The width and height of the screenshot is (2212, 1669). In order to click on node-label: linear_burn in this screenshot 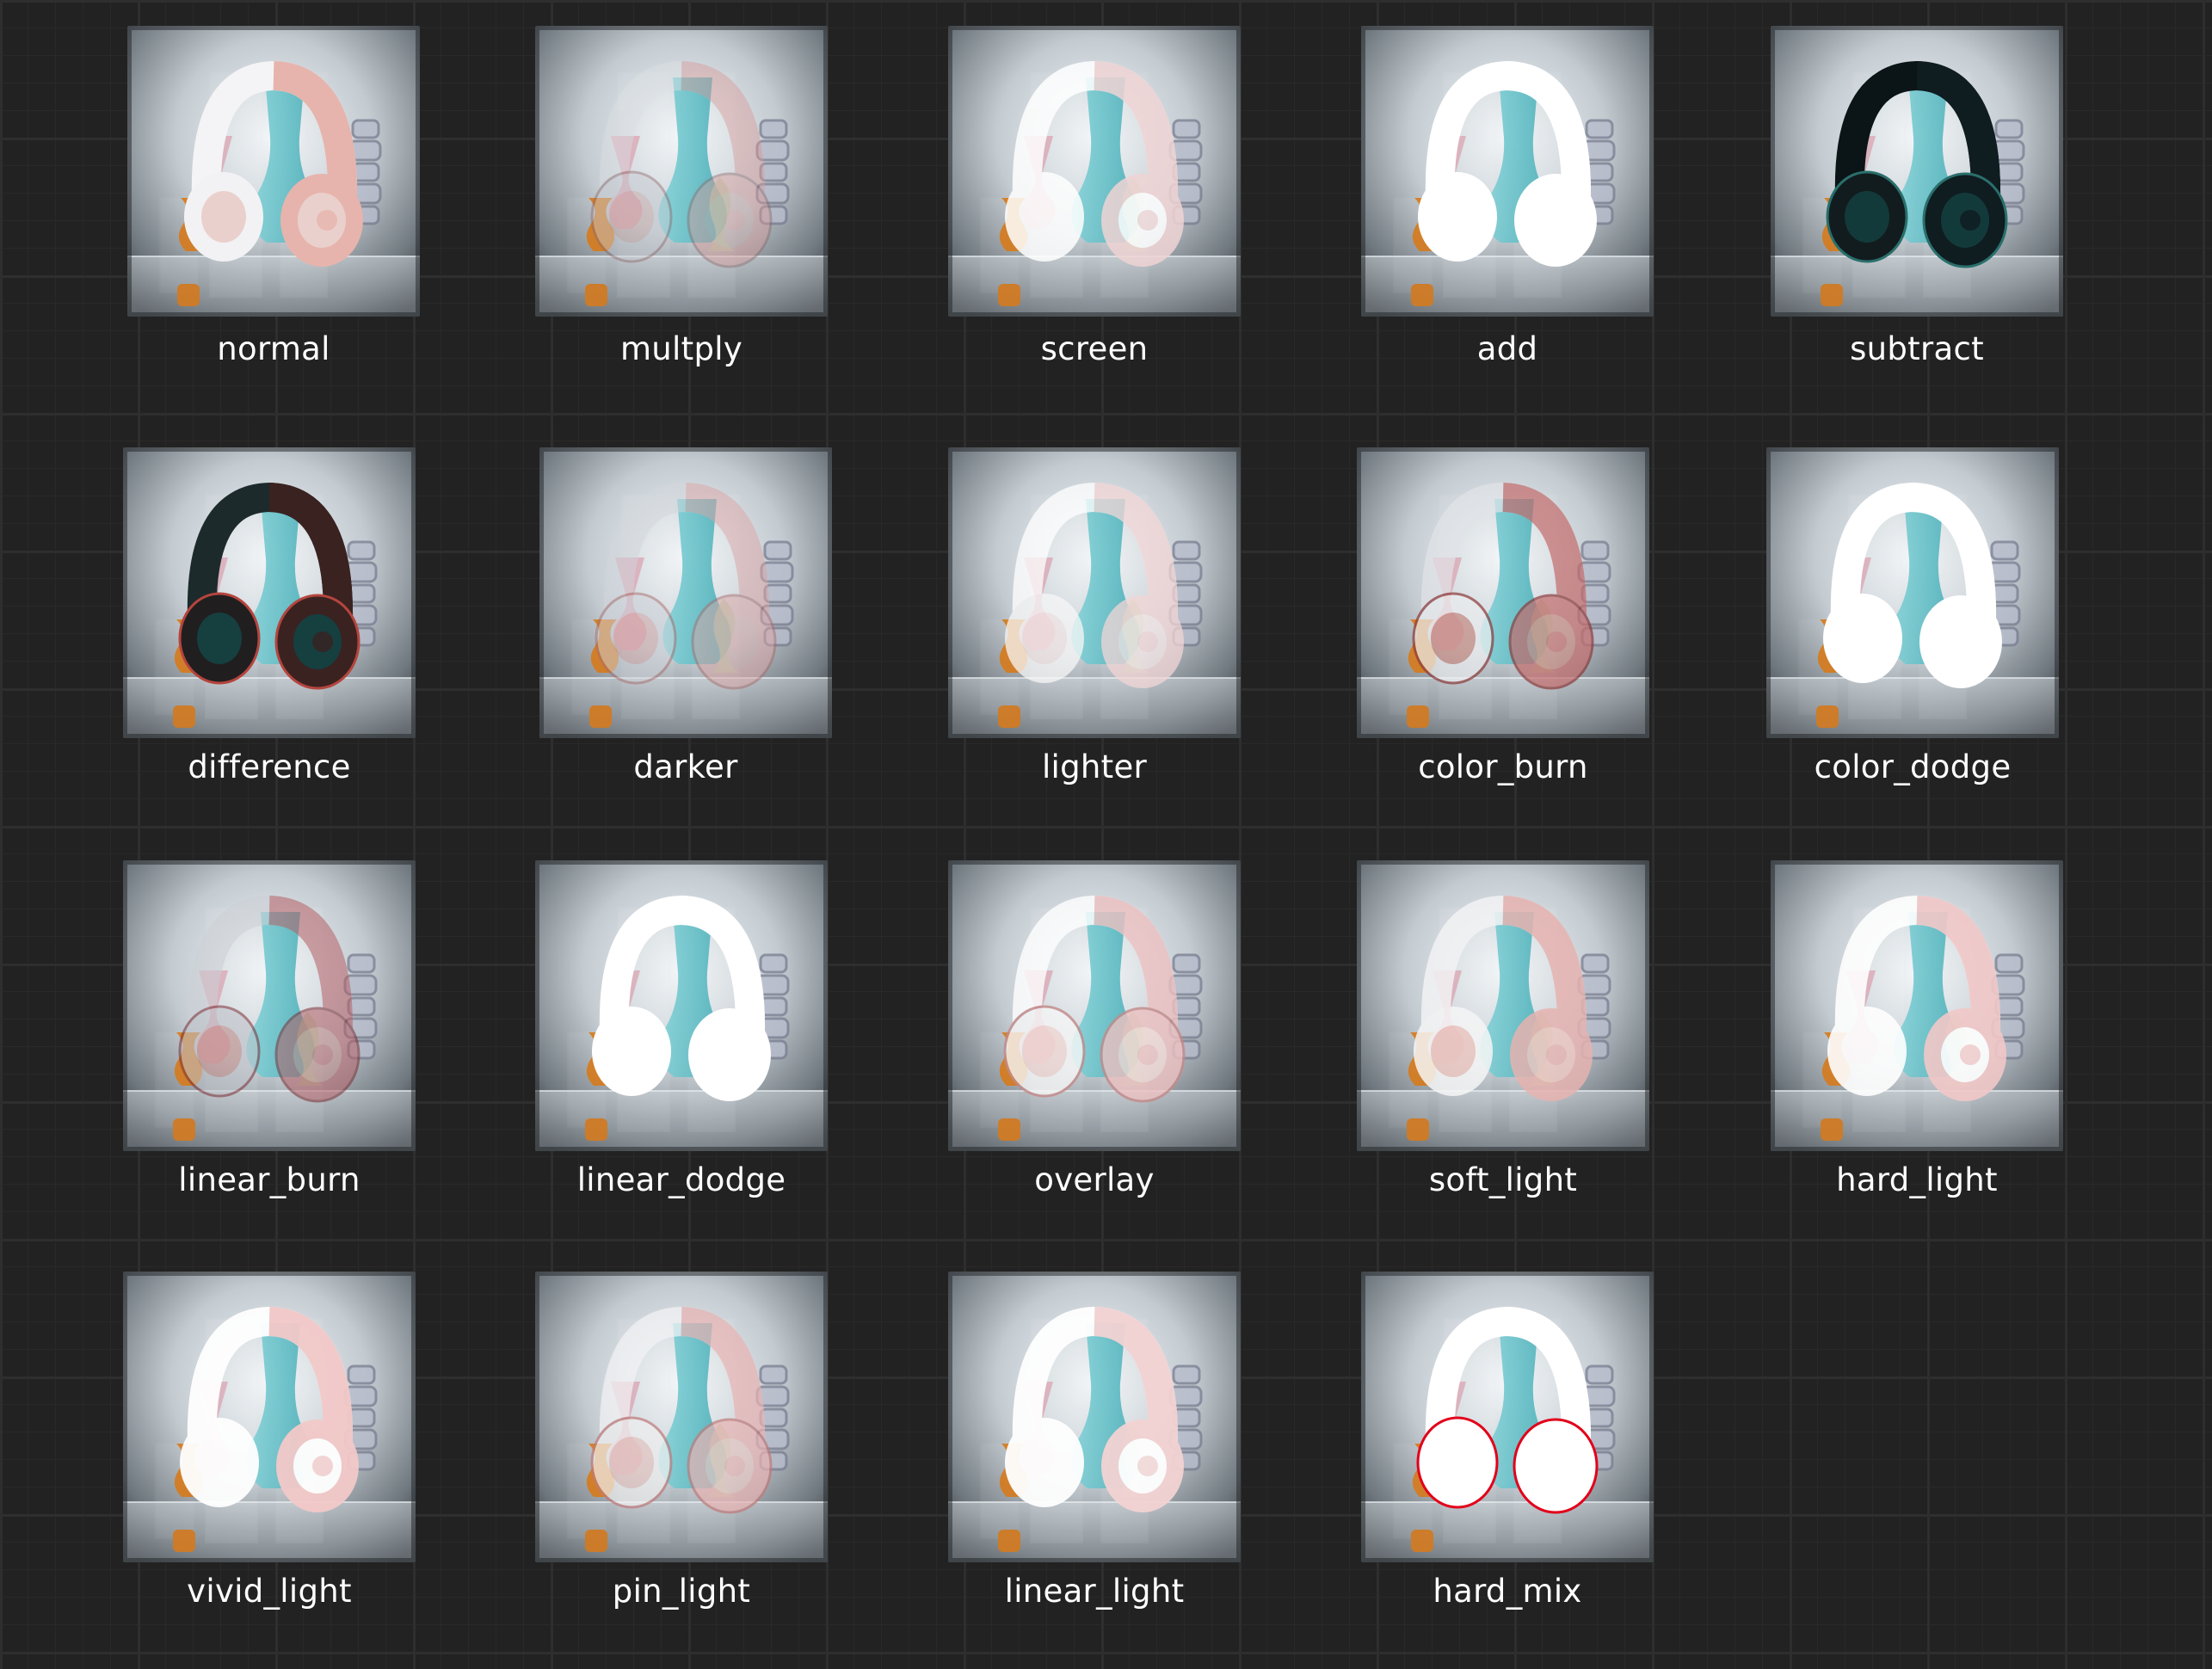, I will do `click(269, 1179)`.